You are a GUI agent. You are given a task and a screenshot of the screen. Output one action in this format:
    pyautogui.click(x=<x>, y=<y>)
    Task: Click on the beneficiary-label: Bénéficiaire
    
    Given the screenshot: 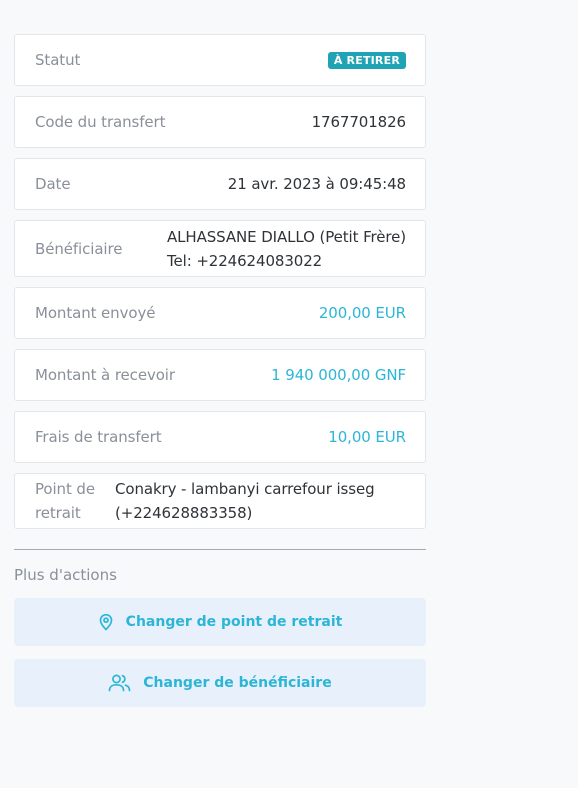 What is the action you would take?
    pyautogui.click(x=79, y=248)
    